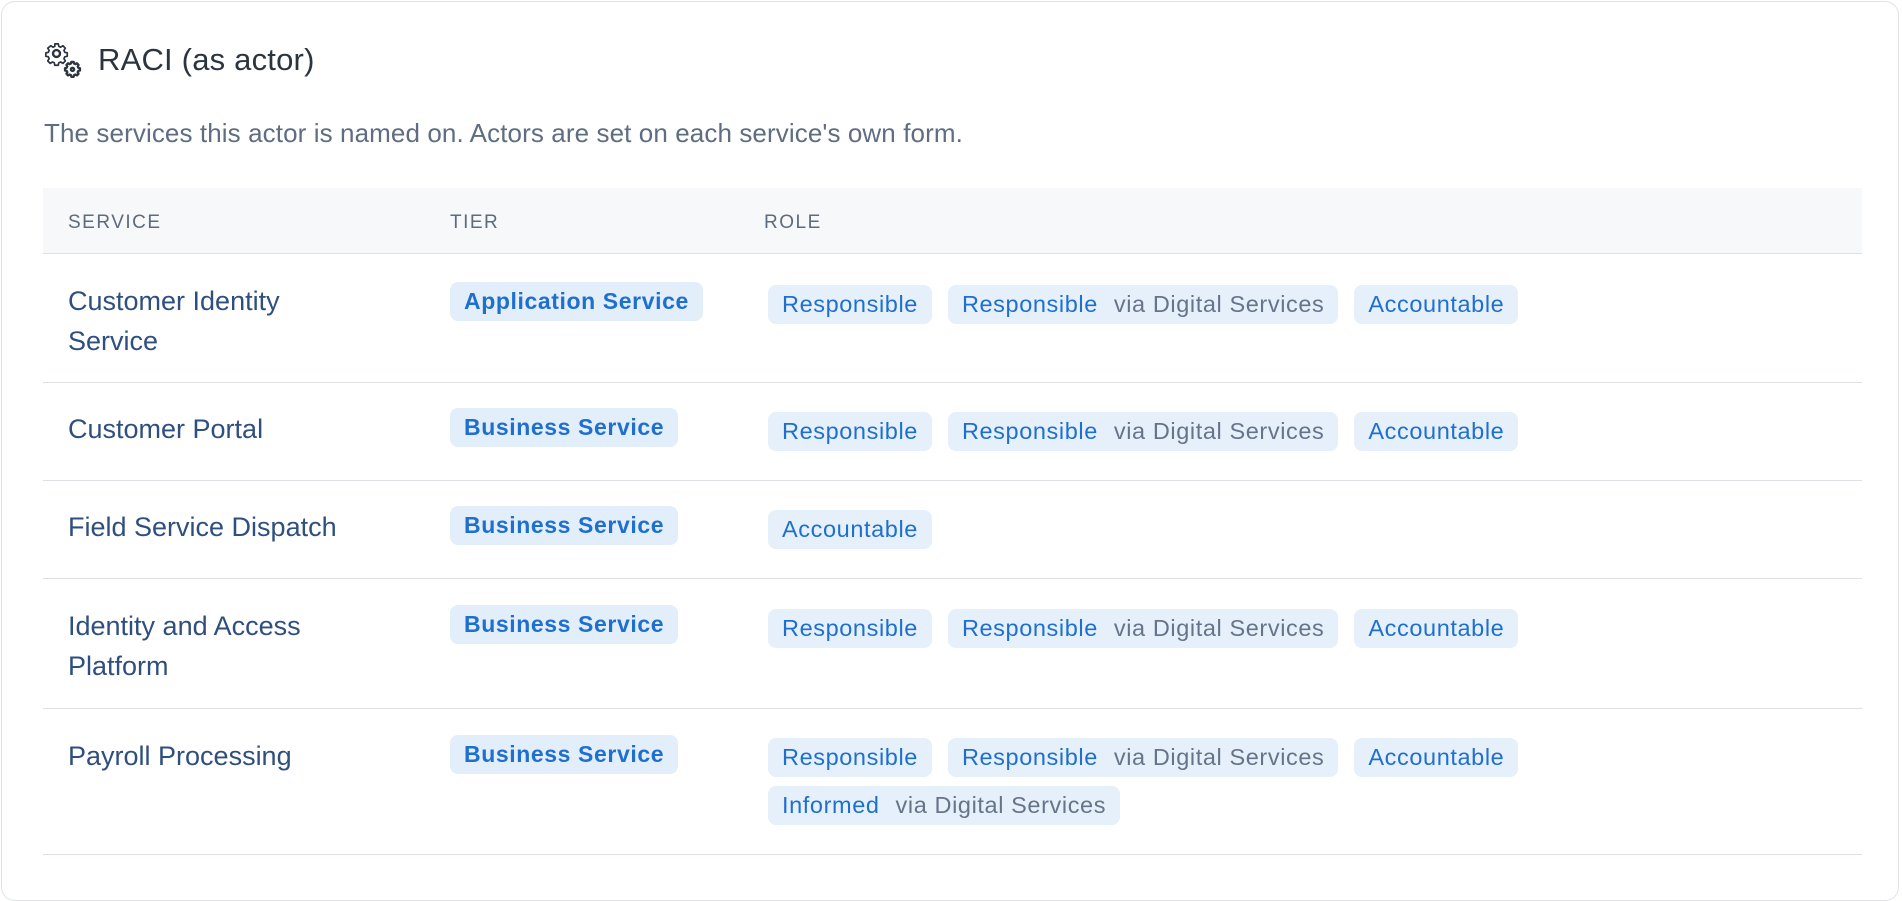  I want to click on service-name: Identity and Access Platform, so click(218, 646).